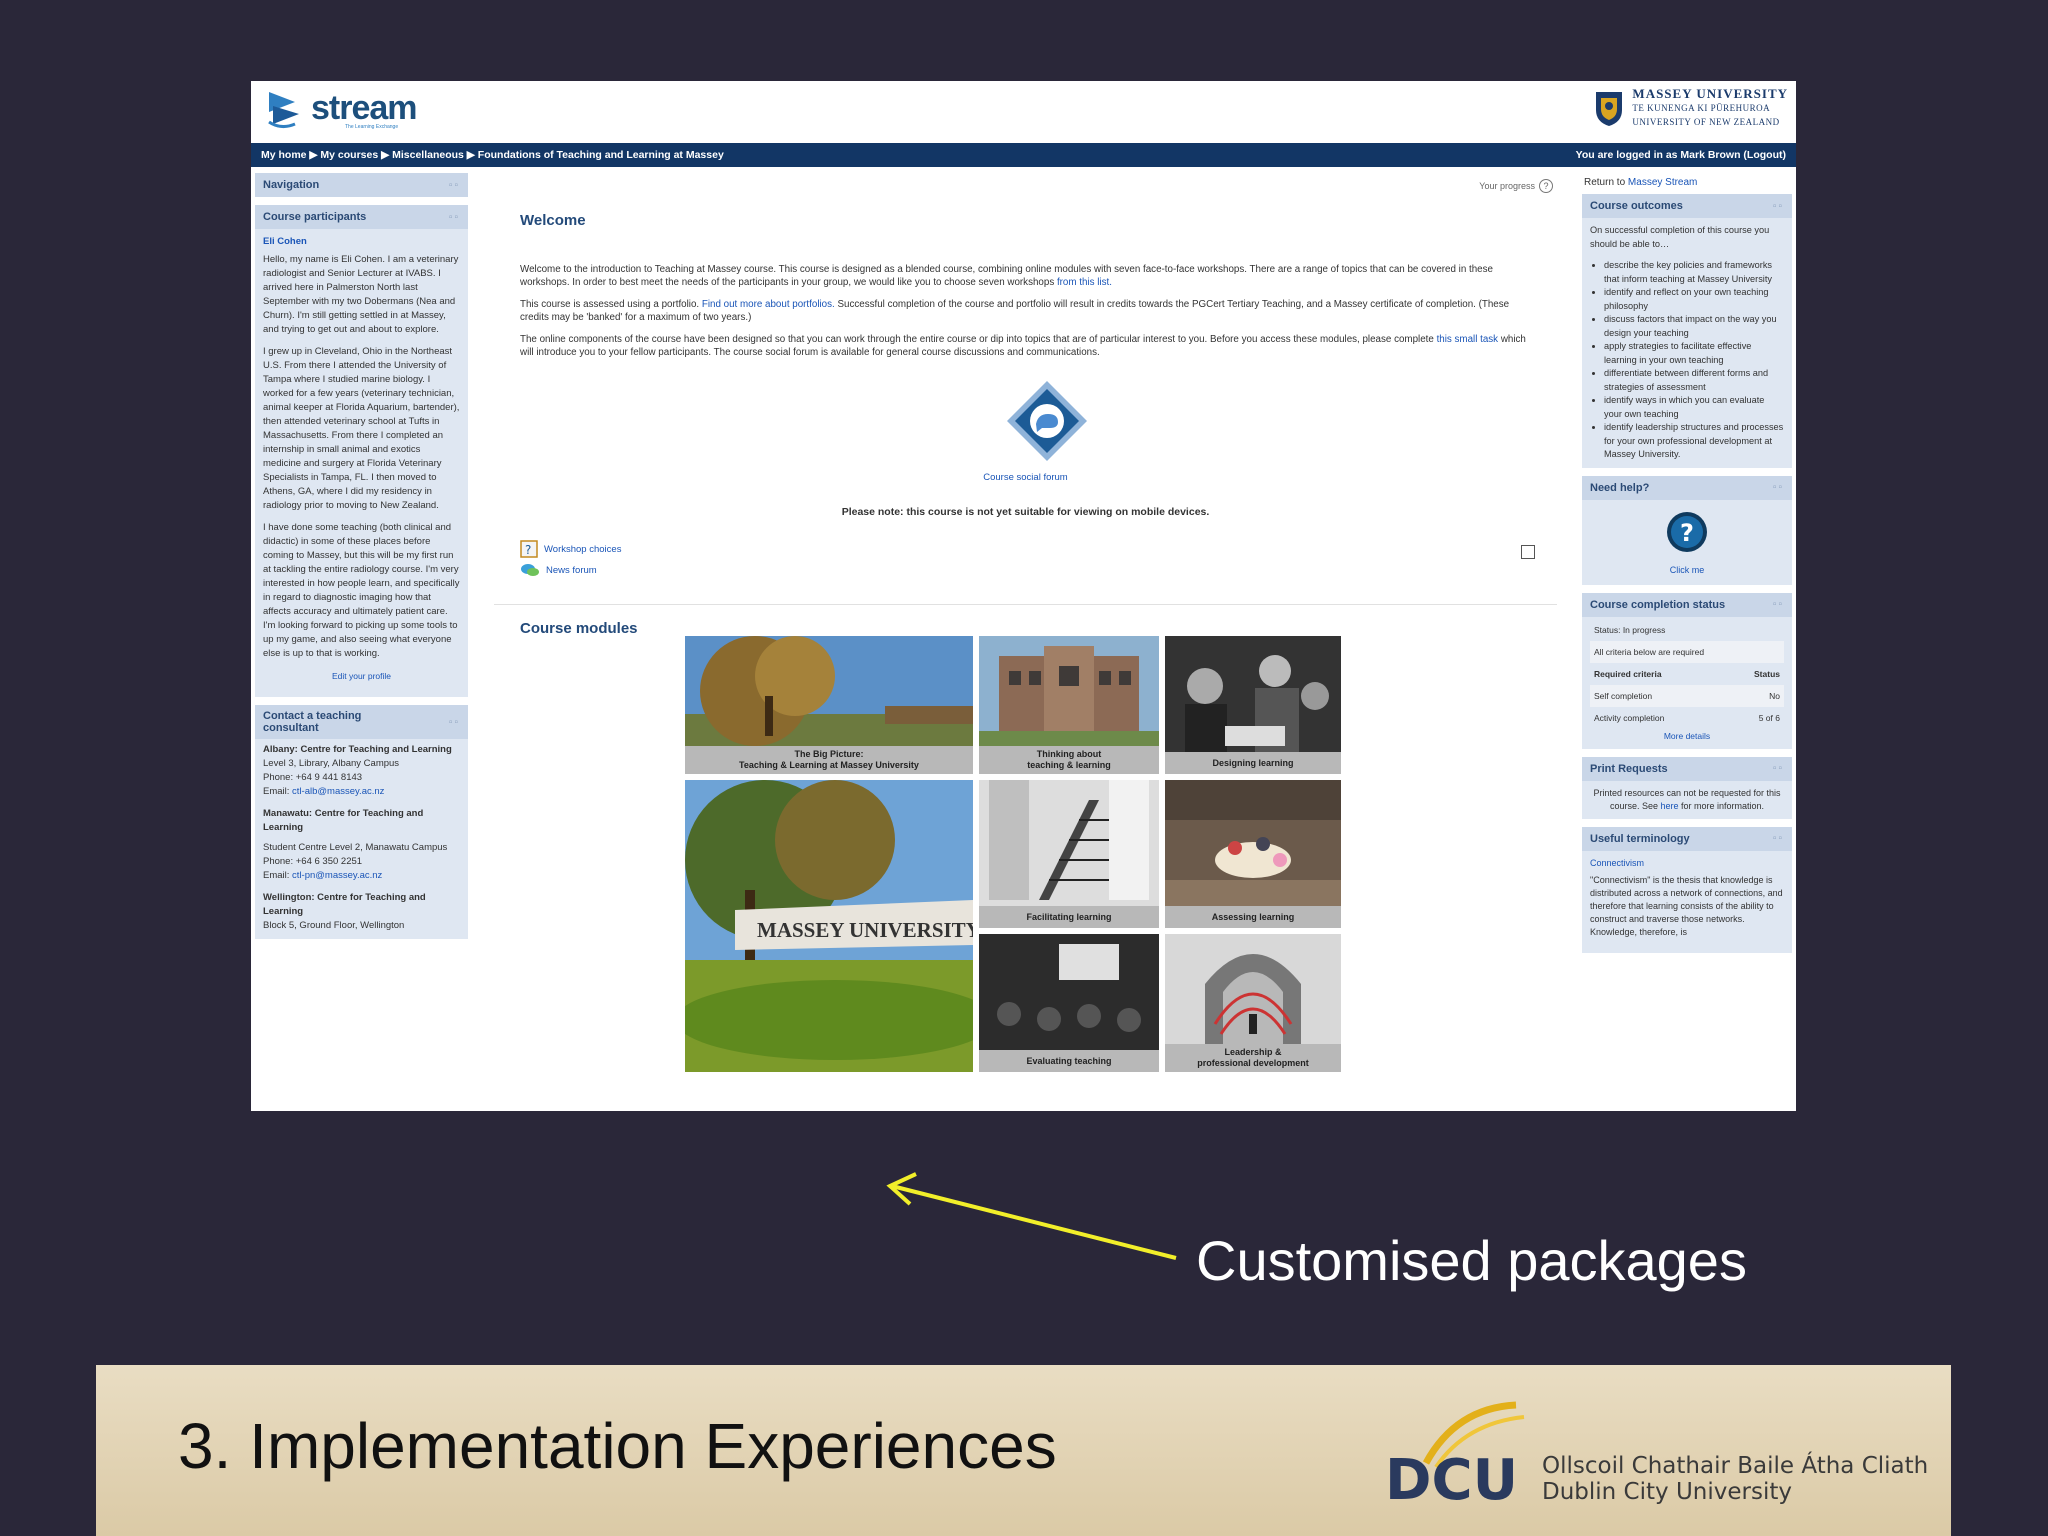 The width and height of the screenshot is (2048, 1536). I want to click on participants-title: Course participants, so click(315, 217).